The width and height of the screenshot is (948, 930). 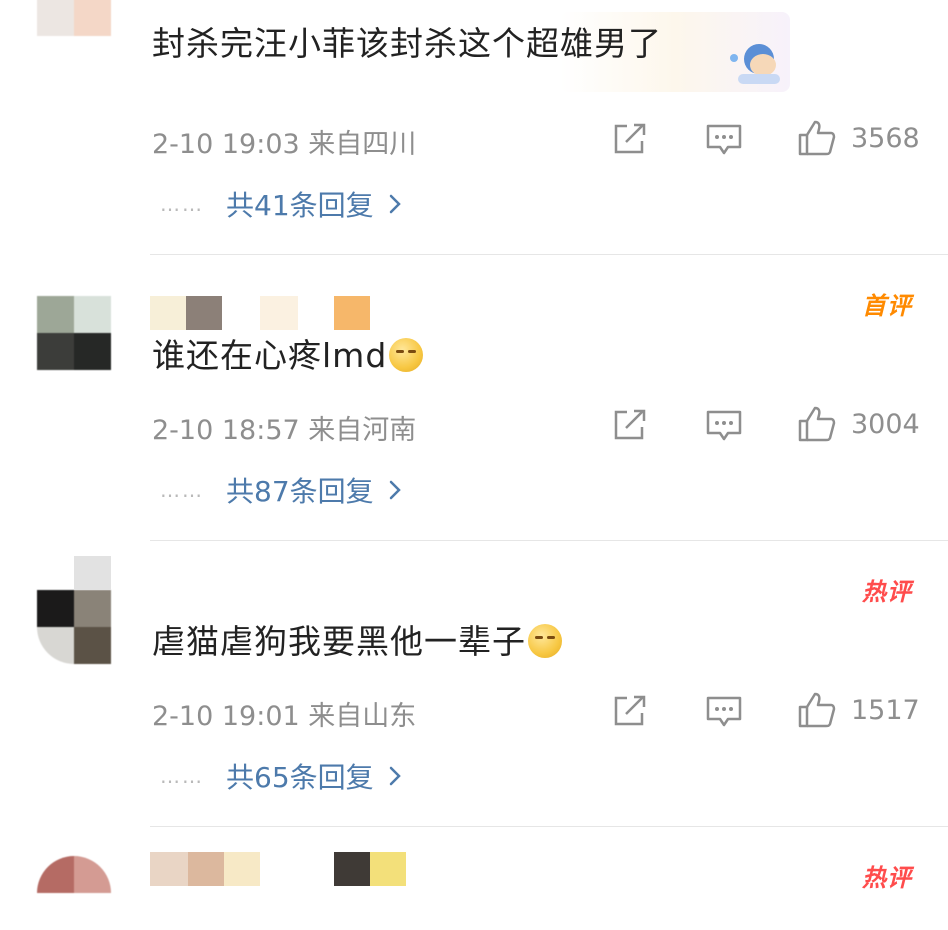 What do you see at coordinates (760, 67) in the screenshot?
I see `sticker-decoration` at bounding box center [760, 67].